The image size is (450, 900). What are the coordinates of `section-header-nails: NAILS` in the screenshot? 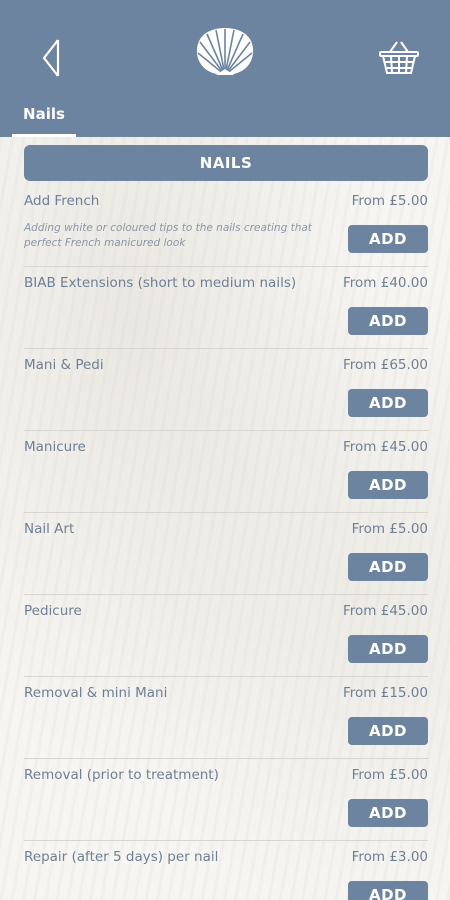 It's located at (226, 163).